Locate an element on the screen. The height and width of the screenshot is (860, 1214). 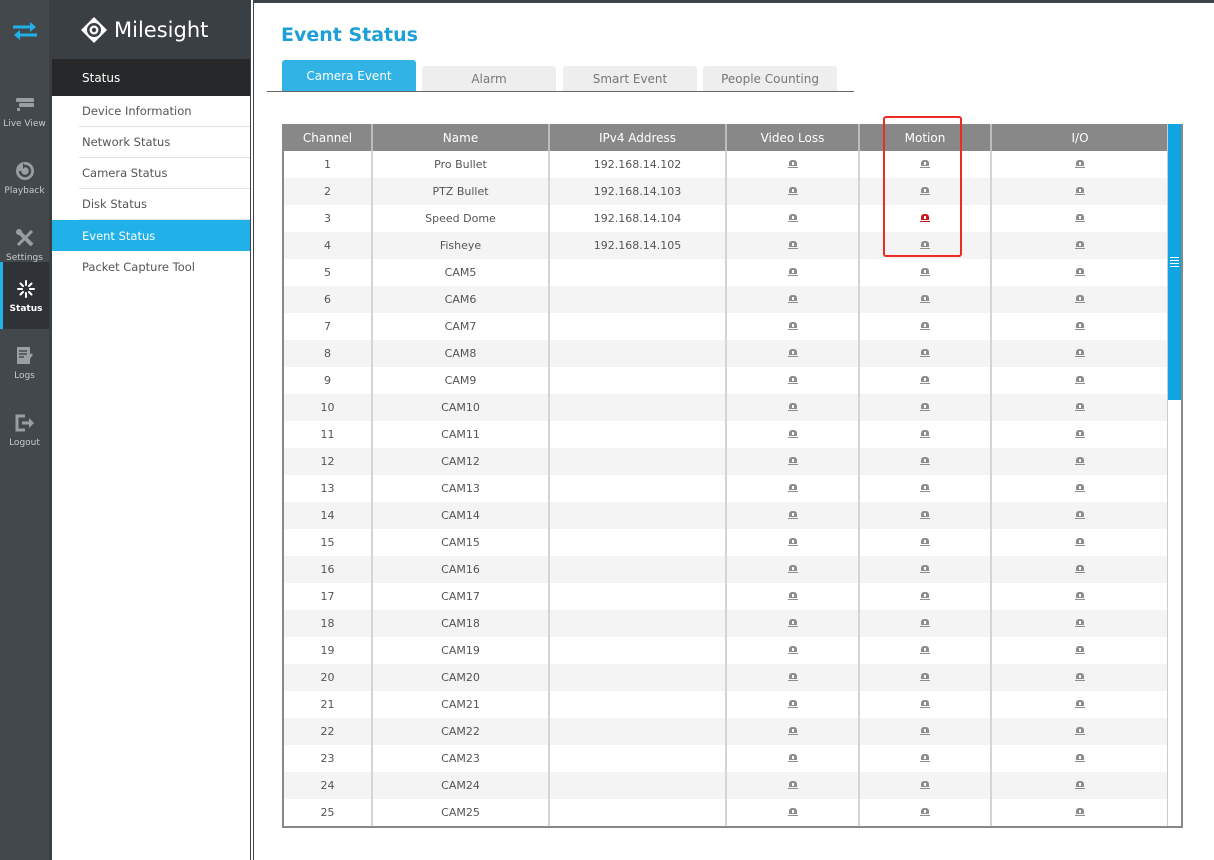
table-row: 19 CAM19 is located at coordinates (726, 650).